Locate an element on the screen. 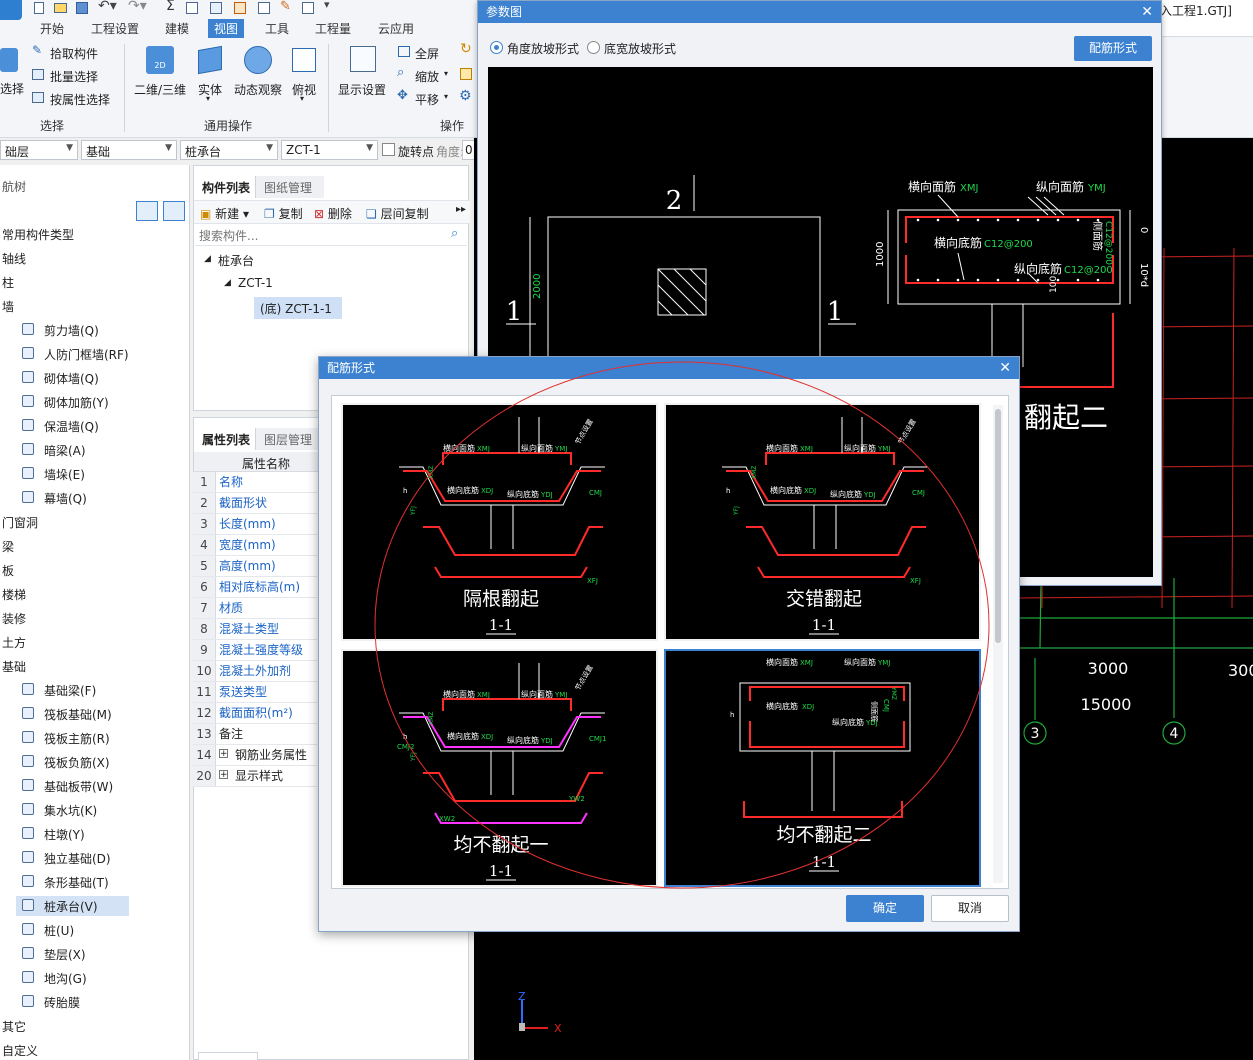 Image resolution: width=1253 pixels, height=1060 pixels. table-row: 9 混凝土强度等级 is located at coordinates (255, 650).